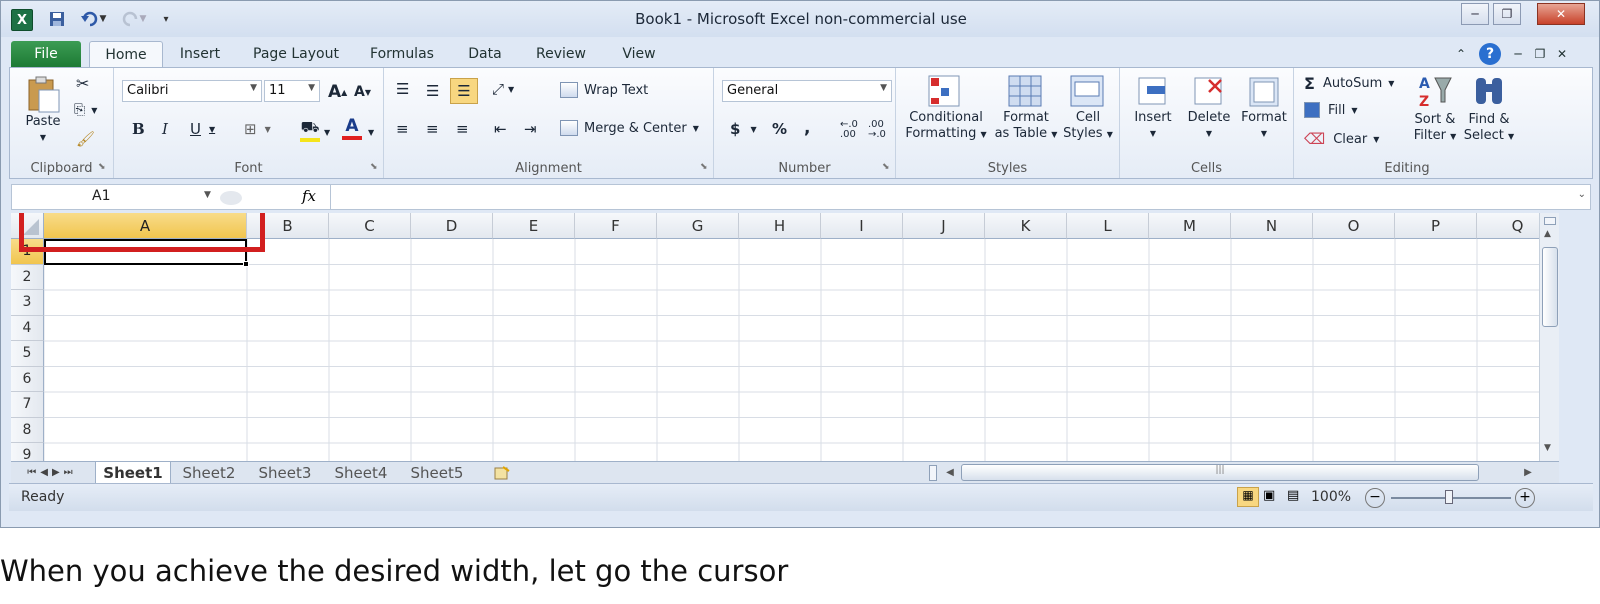  What do you see at coordinates (82, 83) in the screenshot?
I see `cut-icon: ✂` at bounding box center [82, 83].